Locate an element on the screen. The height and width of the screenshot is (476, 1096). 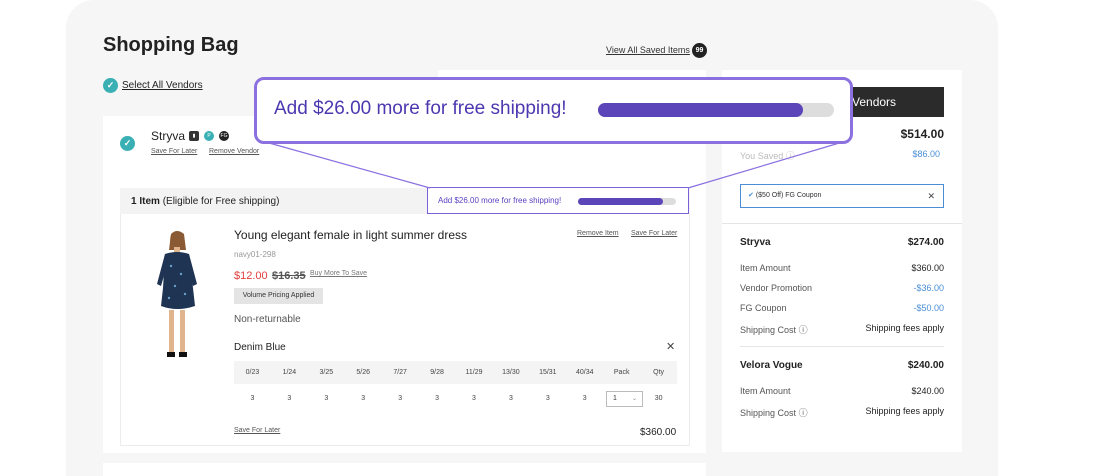
callout-shipping-message: Add $26.00 more for free shipping! is located at coordinates (420, 108).